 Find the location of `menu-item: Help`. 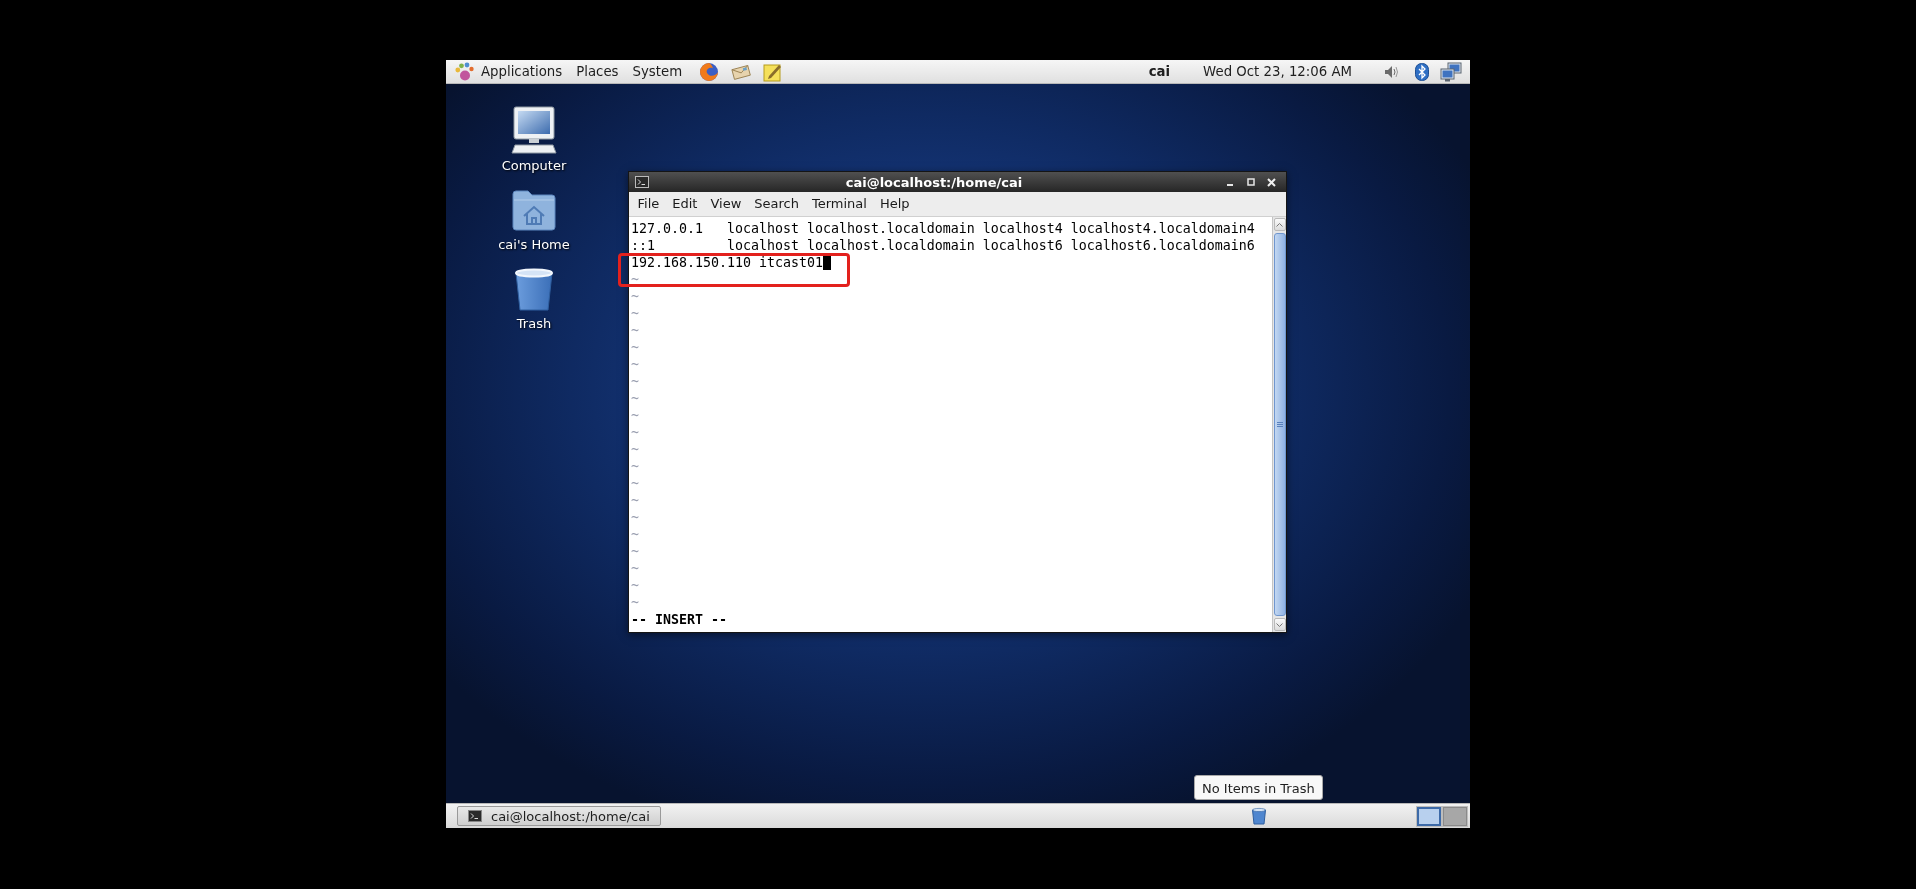

menu-item: Help is located at coordinates (895, 204).